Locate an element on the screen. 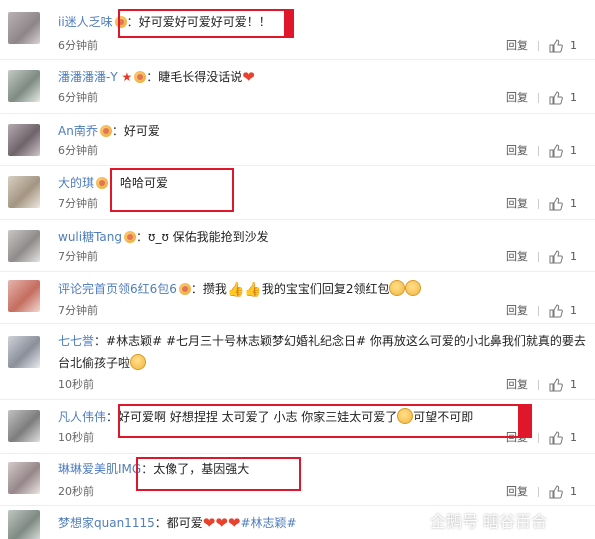 This screenshot has width=595, height=539. penguin-logo-icon is located at coordinates (415, 521).